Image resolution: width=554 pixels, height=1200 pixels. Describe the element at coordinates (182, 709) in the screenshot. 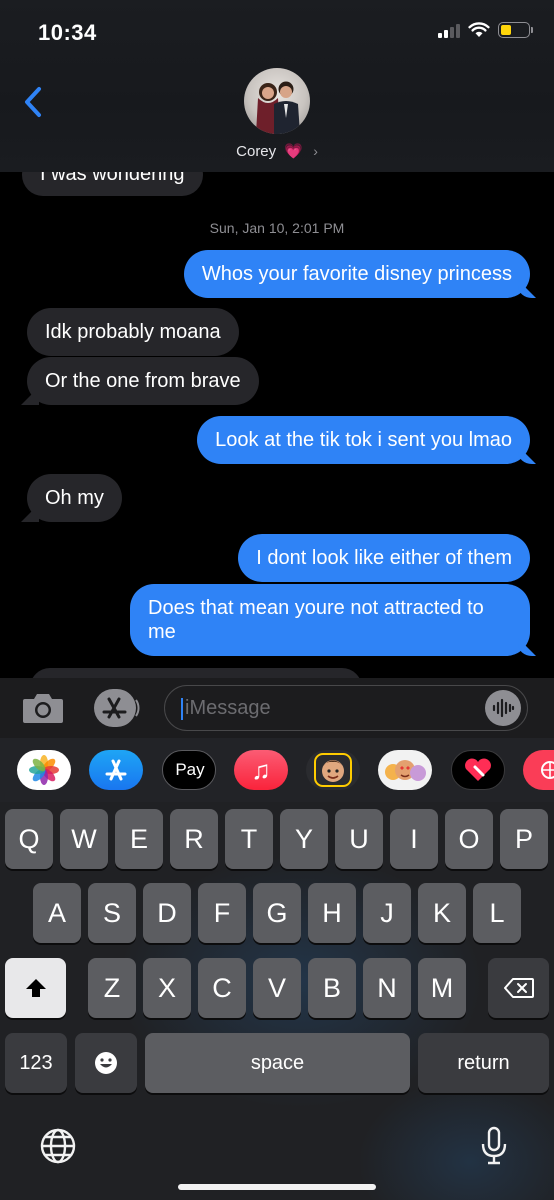

I see `text-caret` at that location.